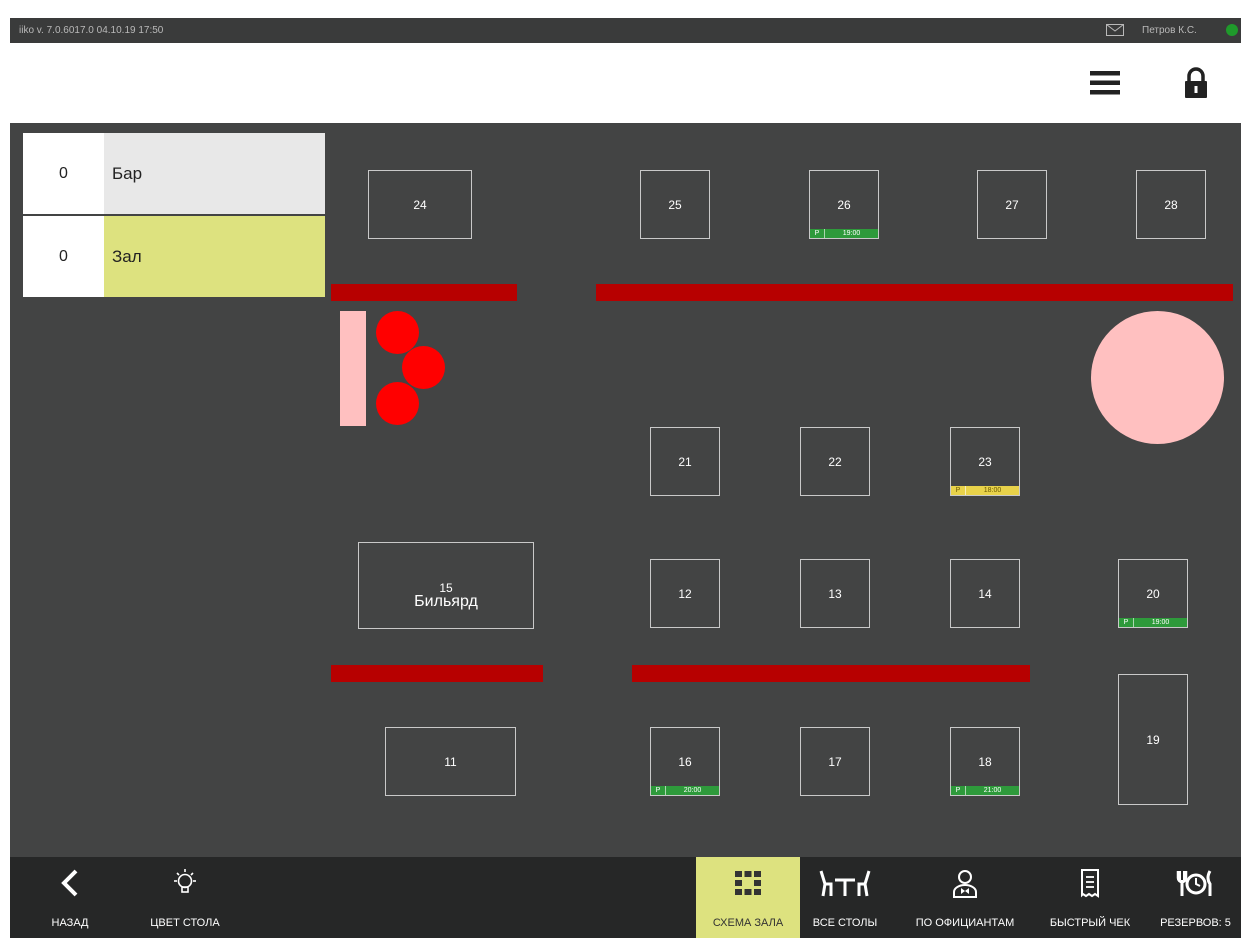 This screenshot has width=1241, height=938. I want to click on table-24: 24, so click(420, 204).